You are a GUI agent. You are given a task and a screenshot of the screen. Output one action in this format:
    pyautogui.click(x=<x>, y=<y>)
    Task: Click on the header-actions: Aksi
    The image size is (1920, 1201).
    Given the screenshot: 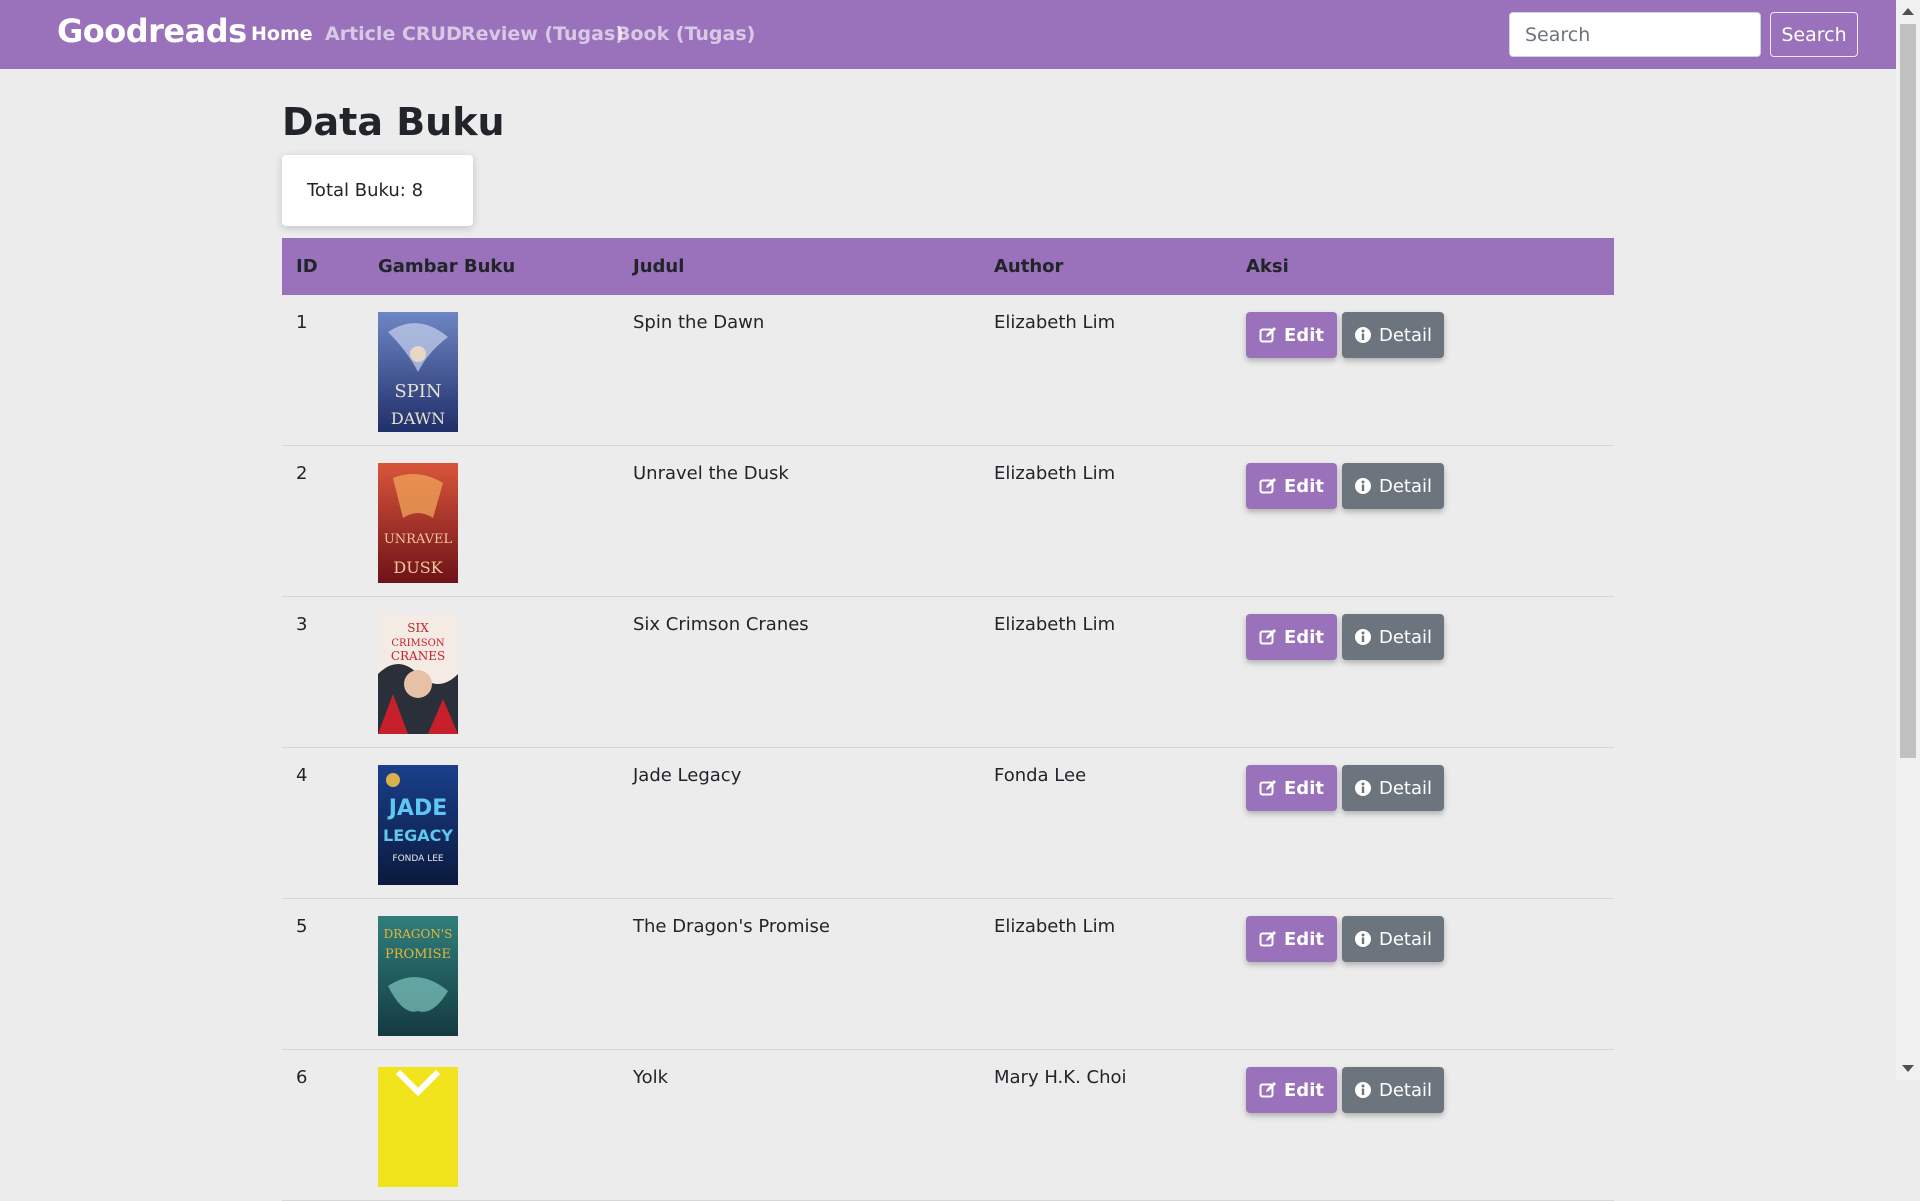 What is the action you would take?
    pyautogui.click(x=1267, y=266)
    